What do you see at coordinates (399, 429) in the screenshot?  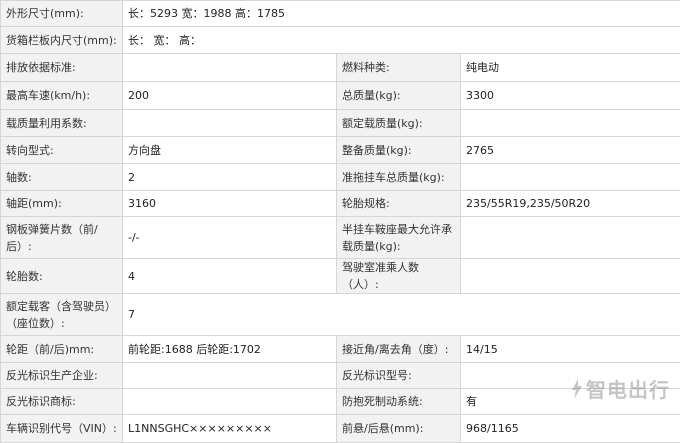 I see `label-front-rear-overhang: 前悬/后悬(mm):` at bounding box center [399, 429].